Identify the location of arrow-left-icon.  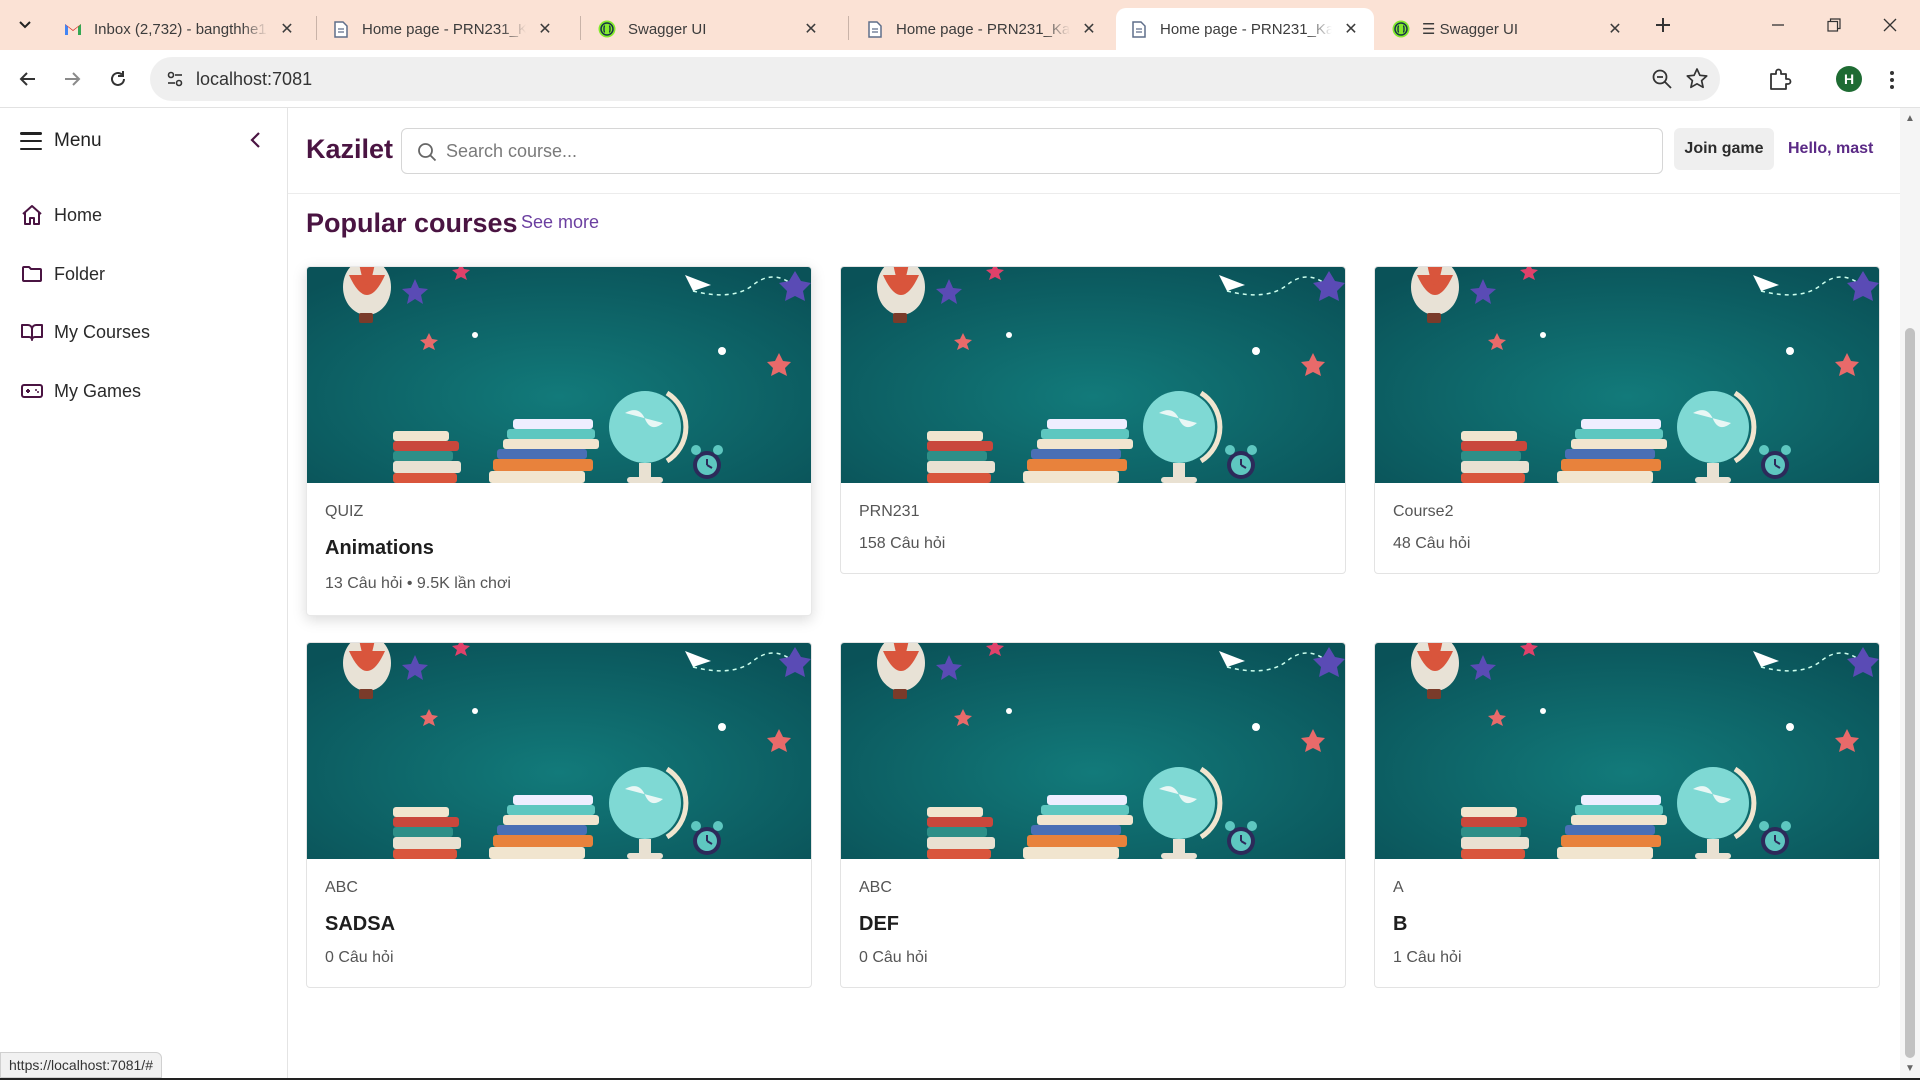
(27, 79).